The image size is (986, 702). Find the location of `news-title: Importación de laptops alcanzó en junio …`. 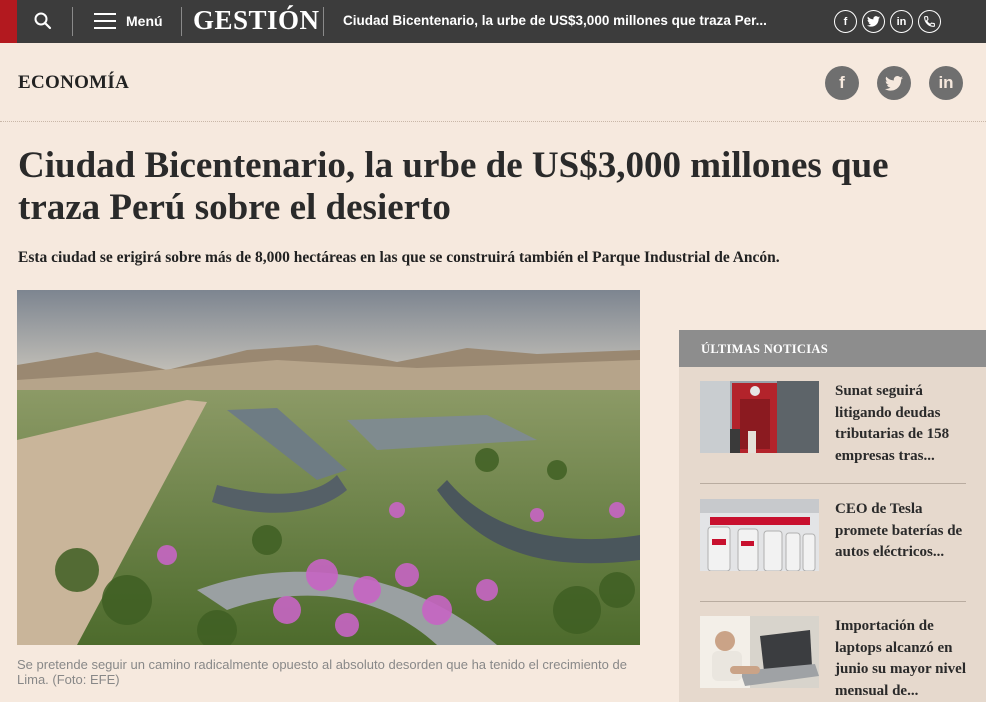

news-title: Importación de laptops alcanzó en junio … is located at coordinates (900, 659).